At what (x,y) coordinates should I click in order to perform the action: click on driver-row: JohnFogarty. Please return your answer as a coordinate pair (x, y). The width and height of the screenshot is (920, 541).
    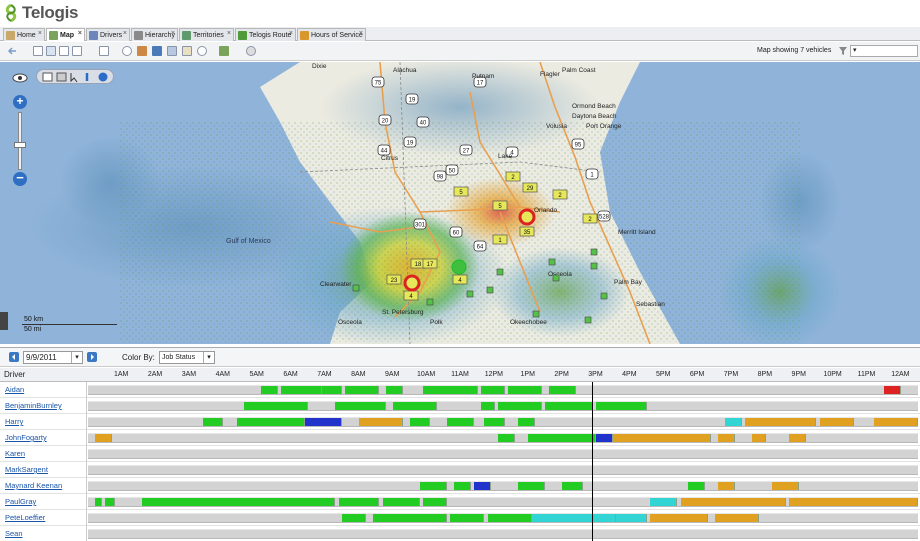
    Looking at the image, I should click on (460, 438).